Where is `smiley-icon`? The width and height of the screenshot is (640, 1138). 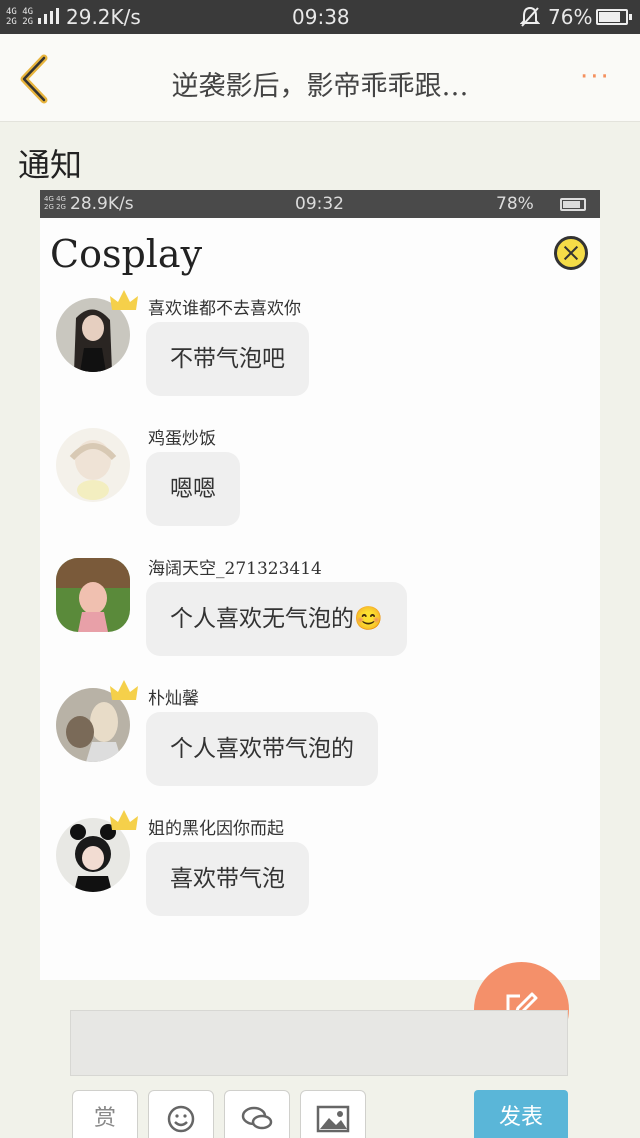
smiley-icon is located at coordinates (181, 1119).